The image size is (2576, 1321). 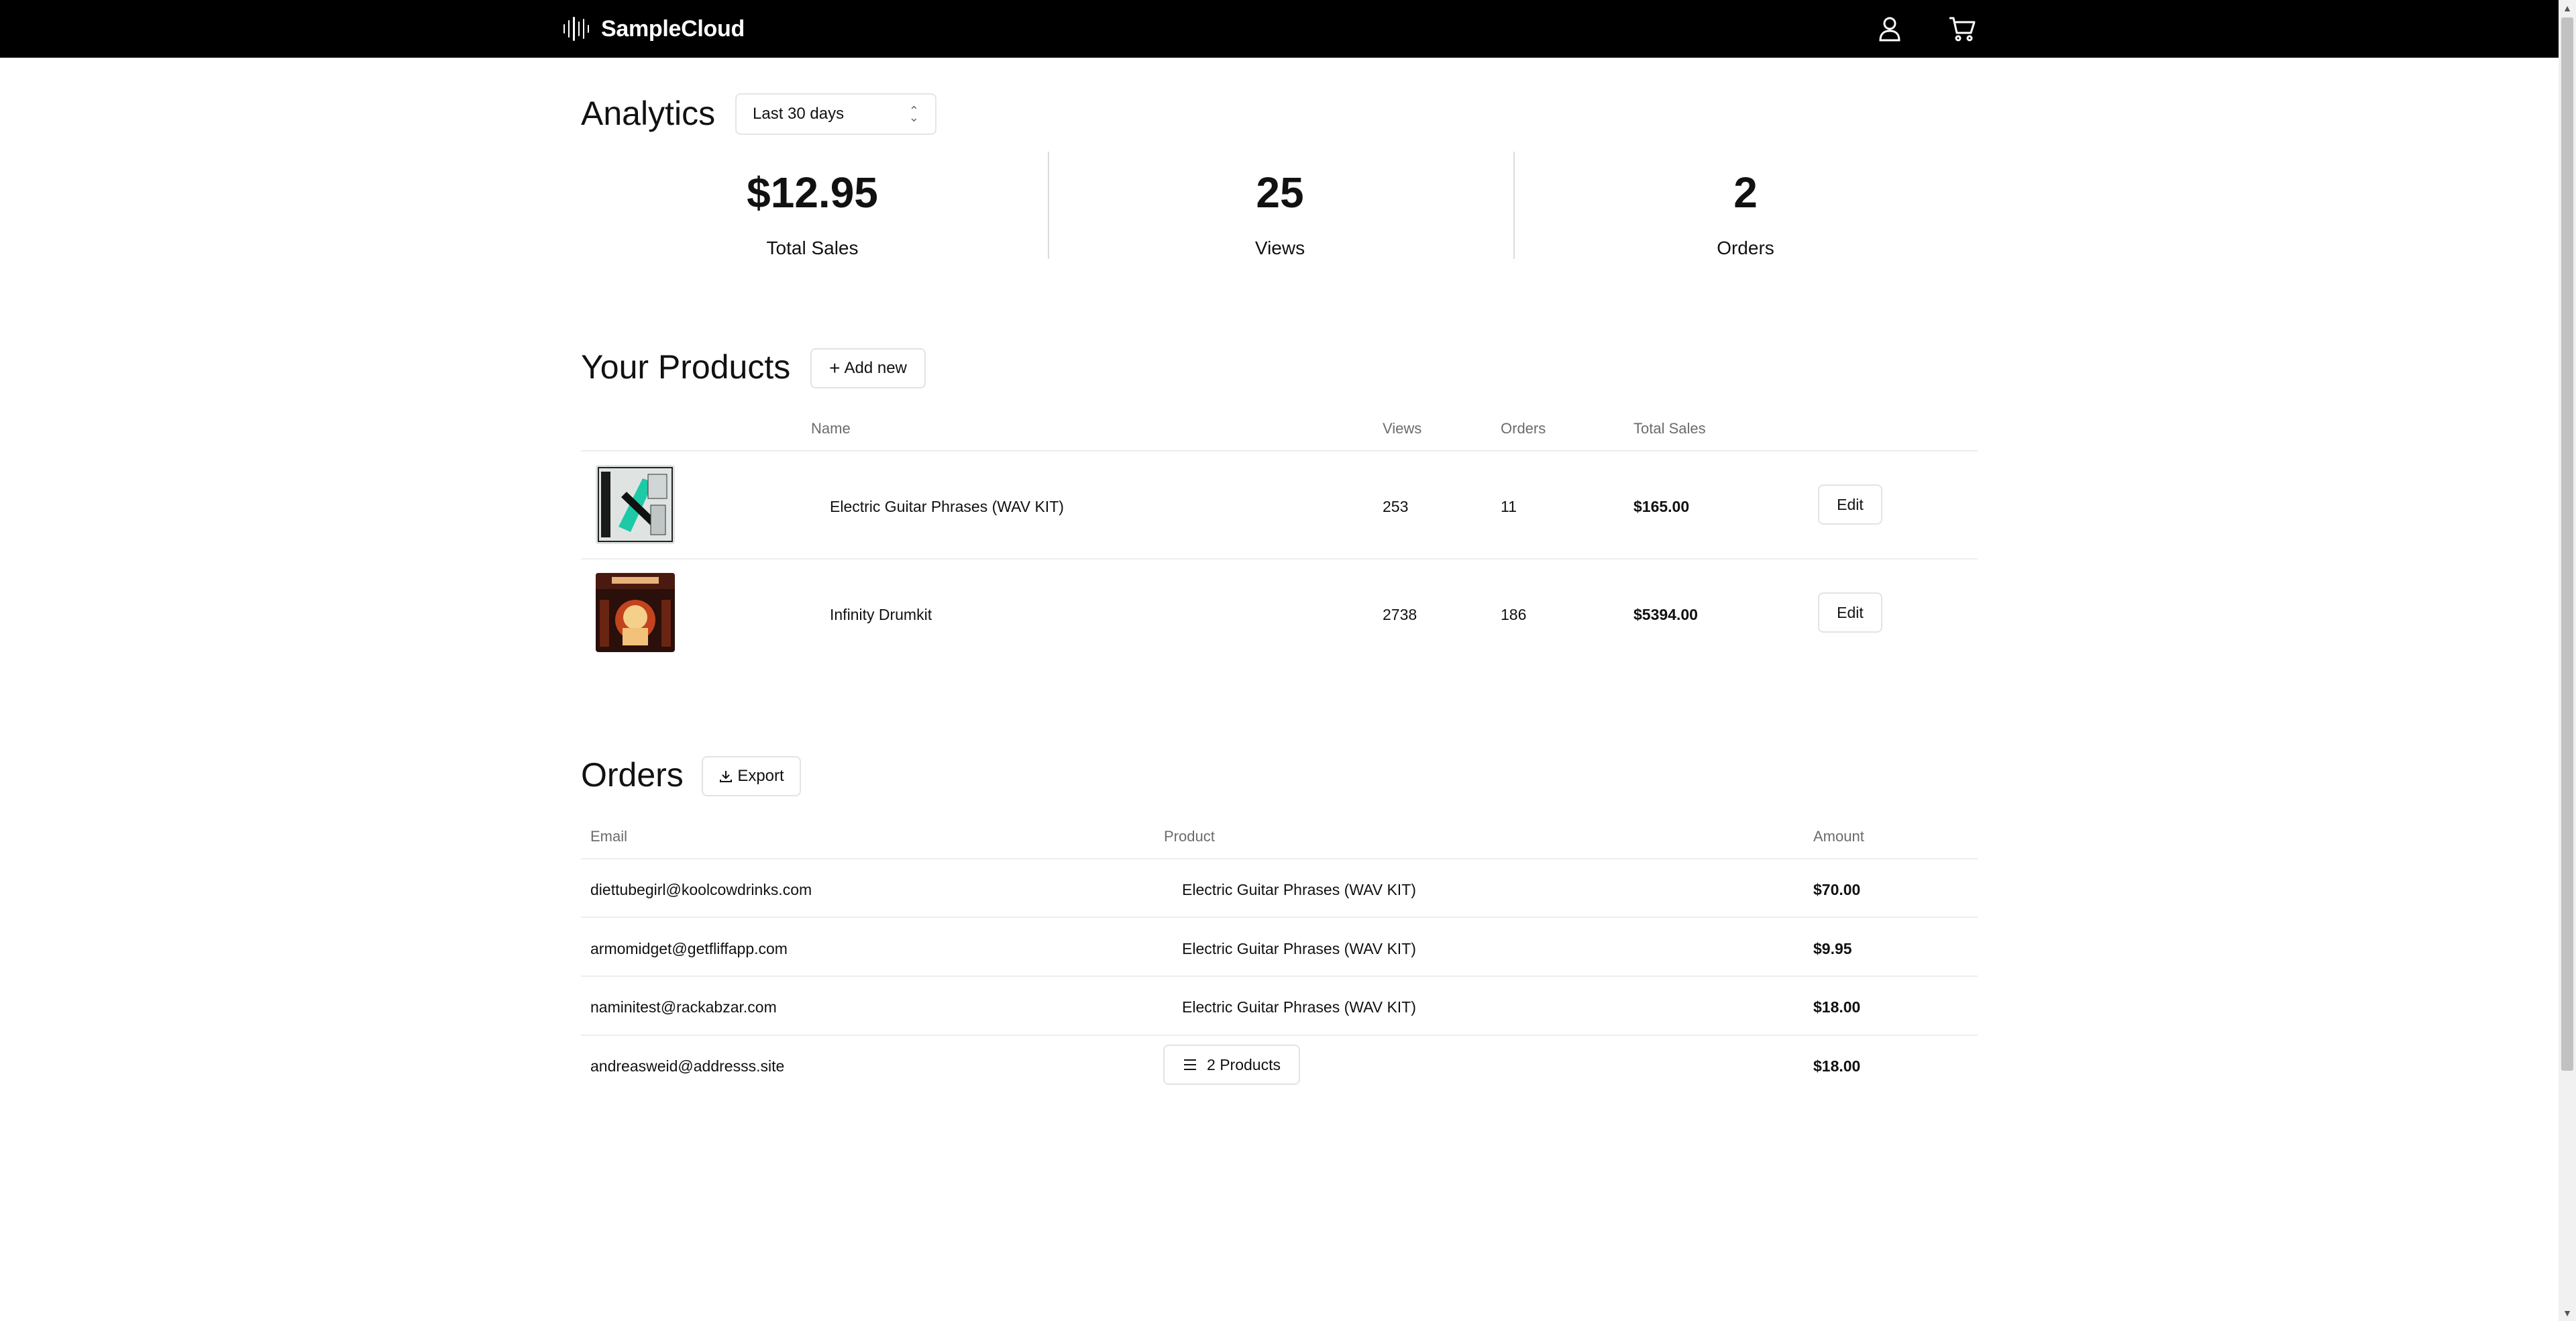 I want to click on column-header-total-sales: Total Sales, so click(x=1669, y=428).